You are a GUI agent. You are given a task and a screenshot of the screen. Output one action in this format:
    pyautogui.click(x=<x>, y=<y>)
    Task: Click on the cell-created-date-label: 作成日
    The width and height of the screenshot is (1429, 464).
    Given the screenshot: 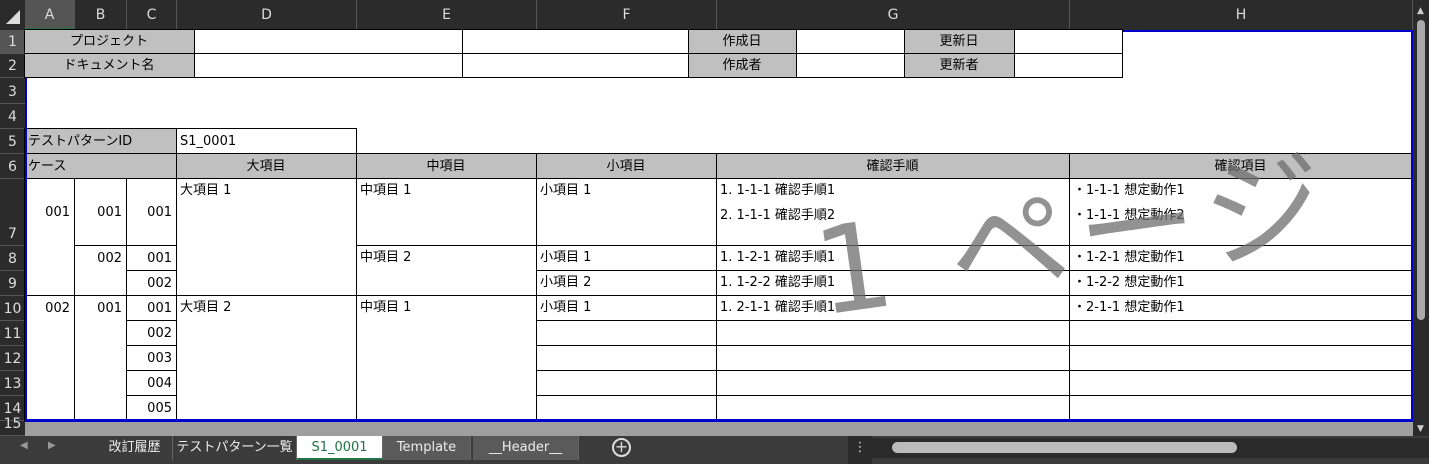 What is the action you would take?
    pyautogui.click(x=742, y=41)
    